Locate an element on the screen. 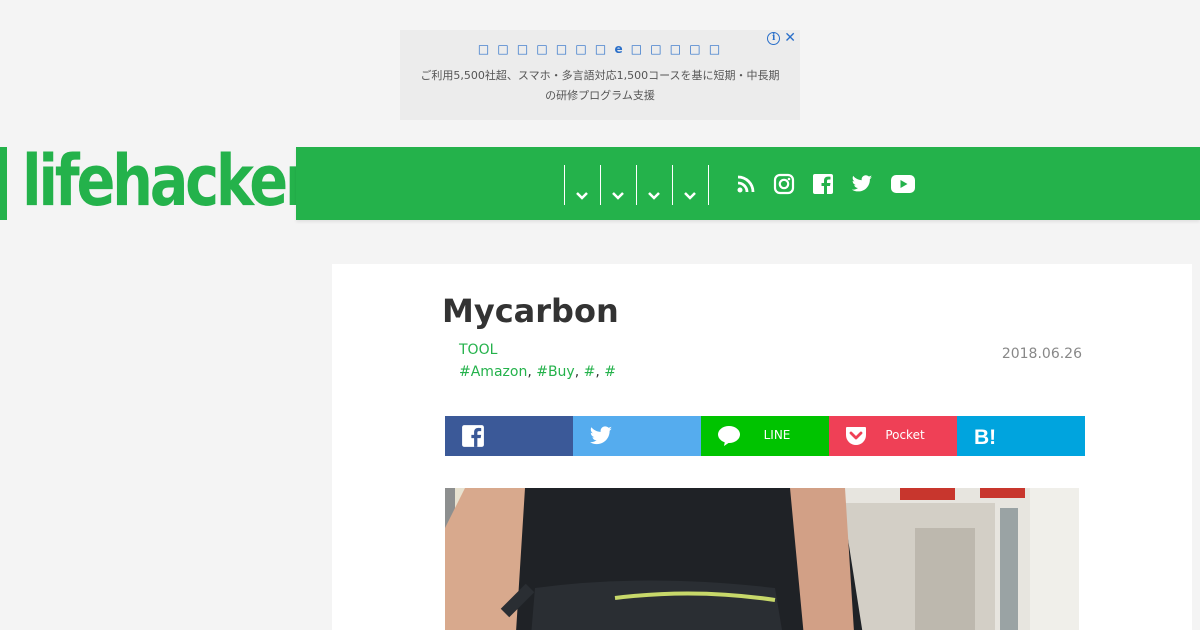  site-logo: lifehacker is located at coordinates (167, 181).